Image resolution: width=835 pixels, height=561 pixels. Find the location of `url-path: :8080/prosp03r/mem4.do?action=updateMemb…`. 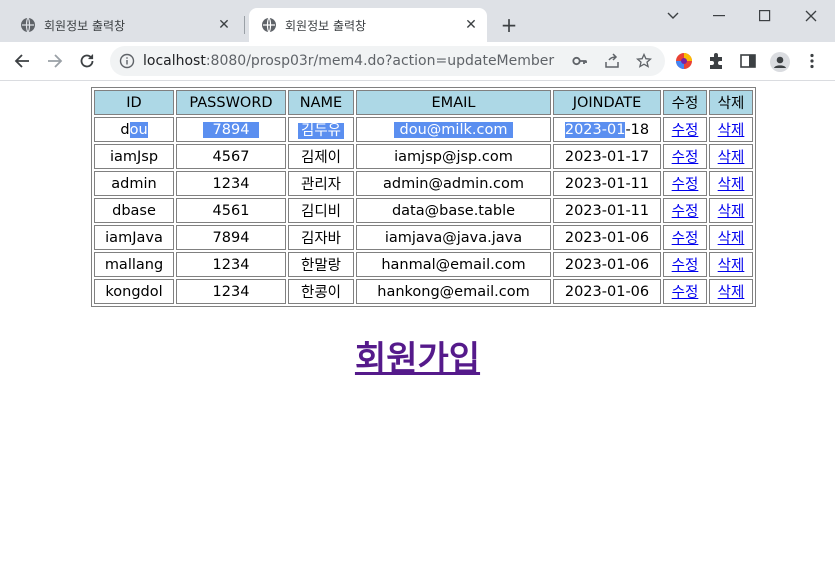

url-path: :8080/prosp03r/mem4.do?action=updateMemb… is located at coordinates (380, 61).